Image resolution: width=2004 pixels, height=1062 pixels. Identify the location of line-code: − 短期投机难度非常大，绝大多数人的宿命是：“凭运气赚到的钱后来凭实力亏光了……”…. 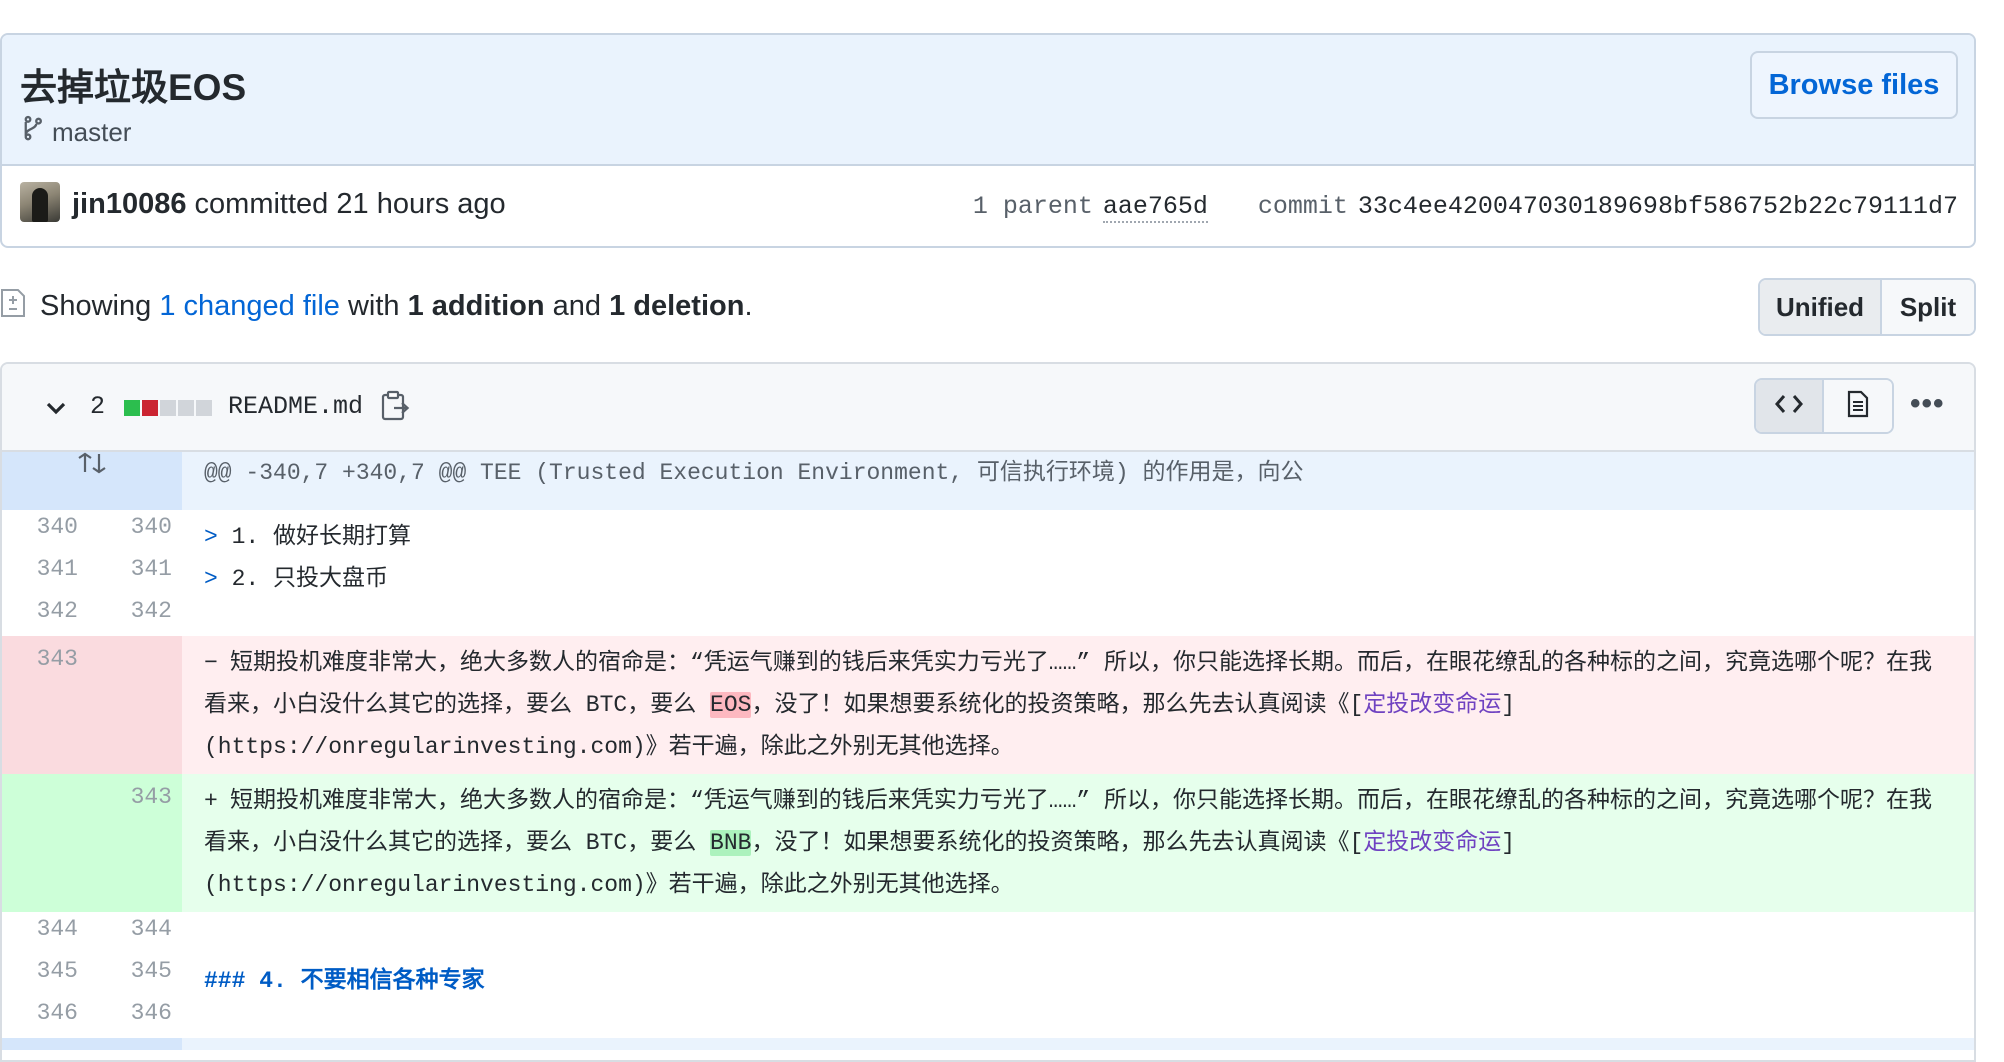
(1078, 705).